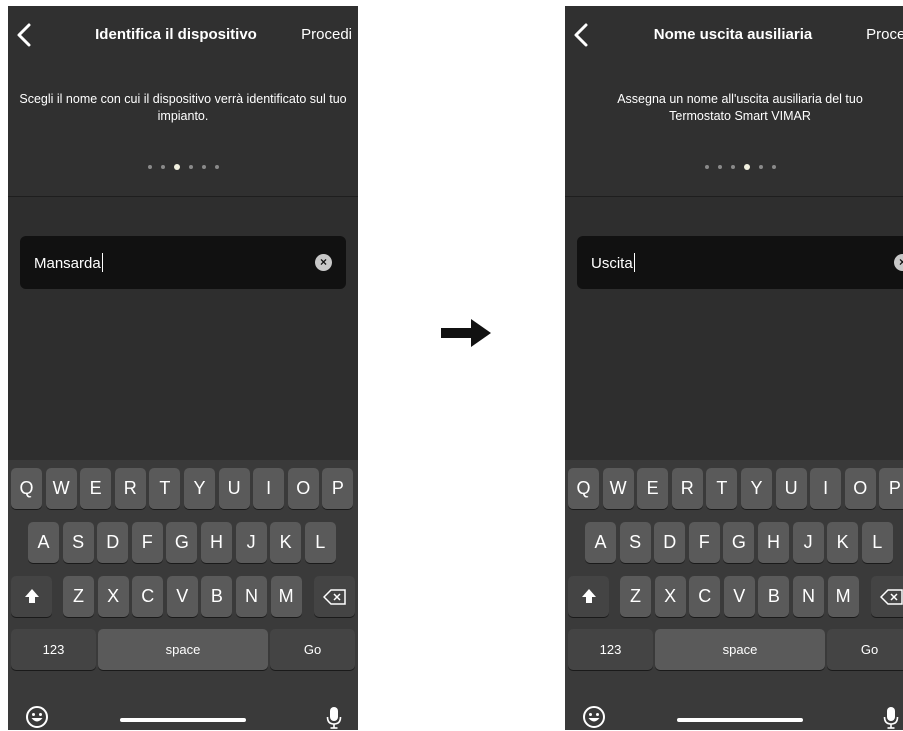 This screenshot has height=731, width=903. I want to click on name-input-value: Uscita, so click(612, 263).